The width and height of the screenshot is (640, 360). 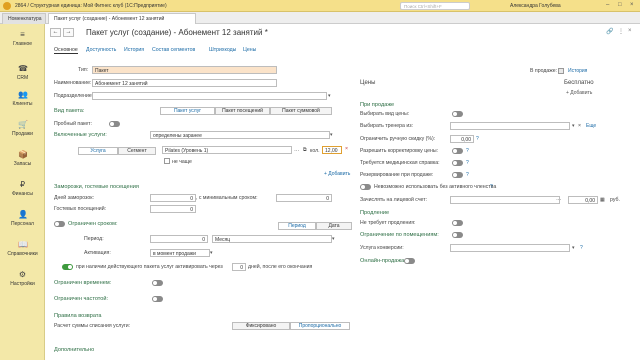 What do you see at coordinates (620, 5) in the screenshot?
I see `maximize-icon: □` at bounding box center [620, 5].